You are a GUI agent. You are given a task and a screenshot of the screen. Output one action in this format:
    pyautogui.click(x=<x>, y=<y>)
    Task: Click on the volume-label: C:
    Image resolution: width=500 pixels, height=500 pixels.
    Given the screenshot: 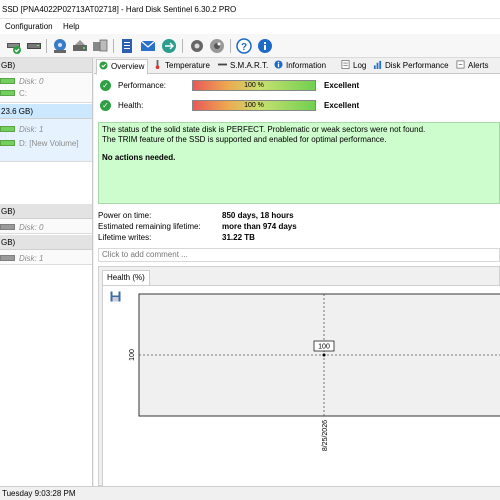 What is the action you would take?
    pyautogui.click(x=23, y=93)
    